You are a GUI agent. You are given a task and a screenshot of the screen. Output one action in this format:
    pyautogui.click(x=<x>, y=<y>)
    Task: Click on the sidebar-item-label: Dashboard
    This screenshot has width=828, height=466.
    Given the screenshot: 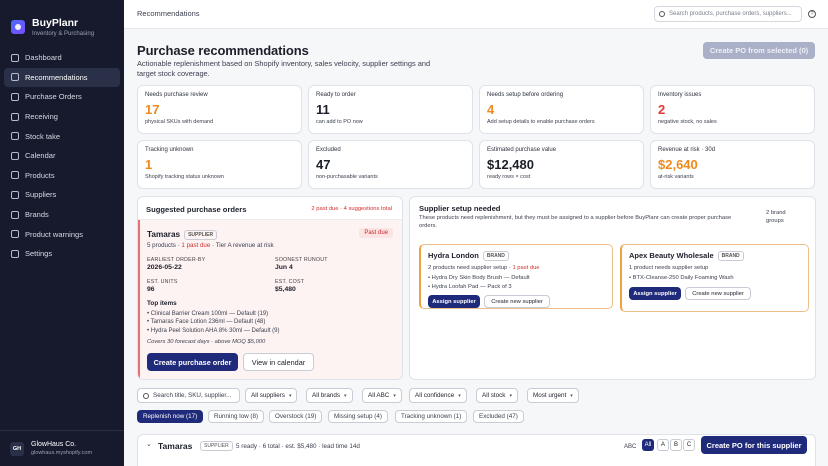 What is the action you would take?
    pyautogui.click(x=43, y=58)
    